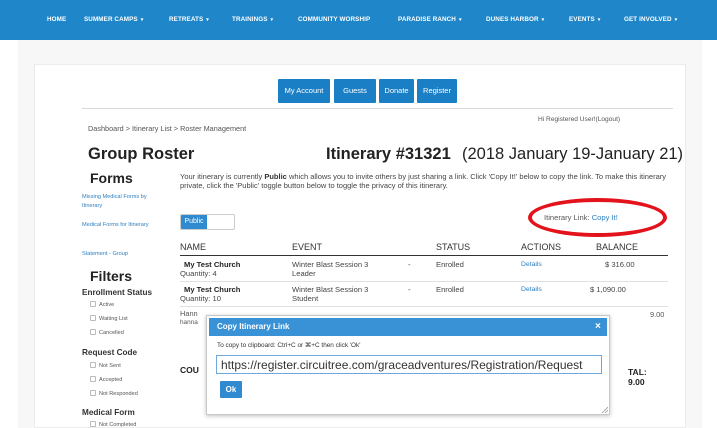  What do you see at coordinates (189, 313) in the screenshot?
I see `obscured-row-name: Hann` at bounding box center [189, 313].